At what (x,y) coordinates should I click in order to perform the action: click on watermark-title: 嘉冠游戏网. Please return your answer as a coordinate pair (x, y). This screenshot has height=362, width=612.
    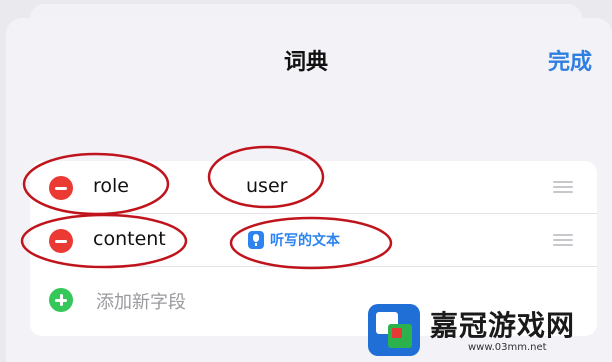
    Looking at the image, I should click on (503, 325).